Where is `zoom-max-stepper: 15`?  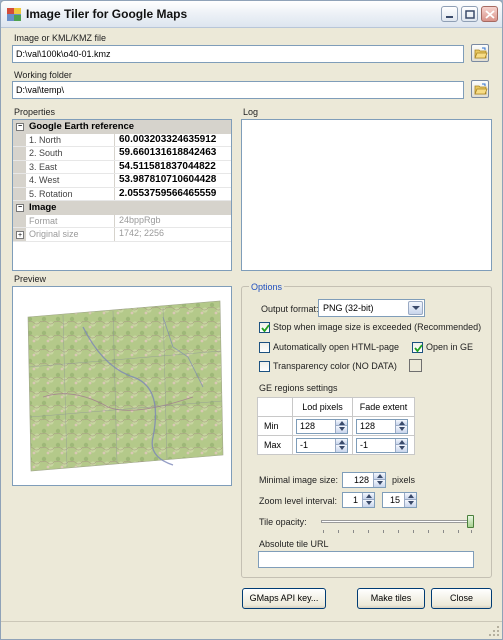
zoom-max-stepper: 15 is located at coordinates (399, 500).